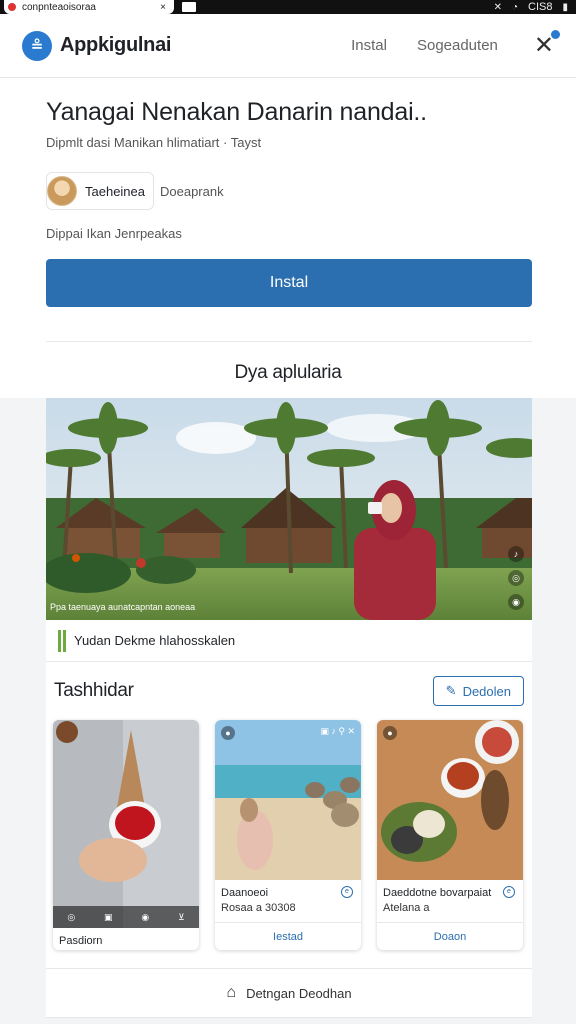 This screenshot has width=576, height=1024. What do you see at coordinates (155, 640) in the screenshot?
I see `feature-caption: Yudan Dekme hlahosskalen` at bounding box center [155, 640].